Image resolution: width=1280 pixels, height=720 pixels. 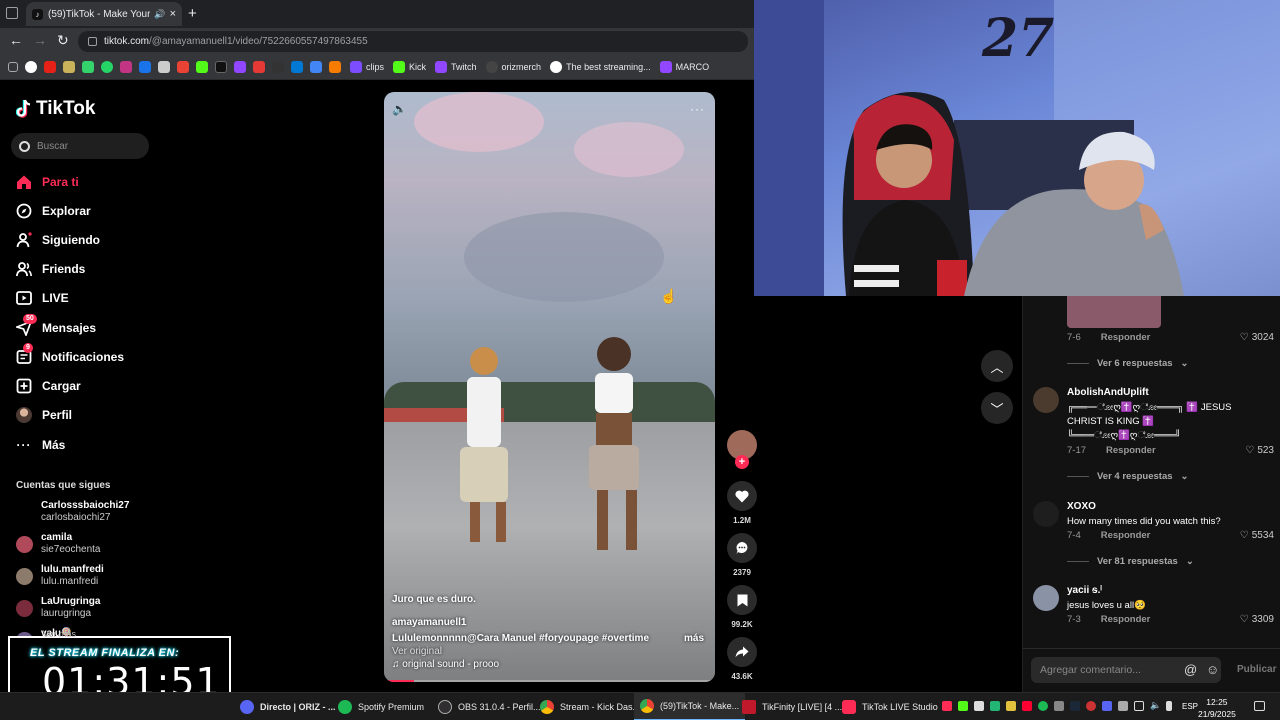 I want to click on following-account: lulu.manfredi lulu.manfredi, so click(x=60, y=576).